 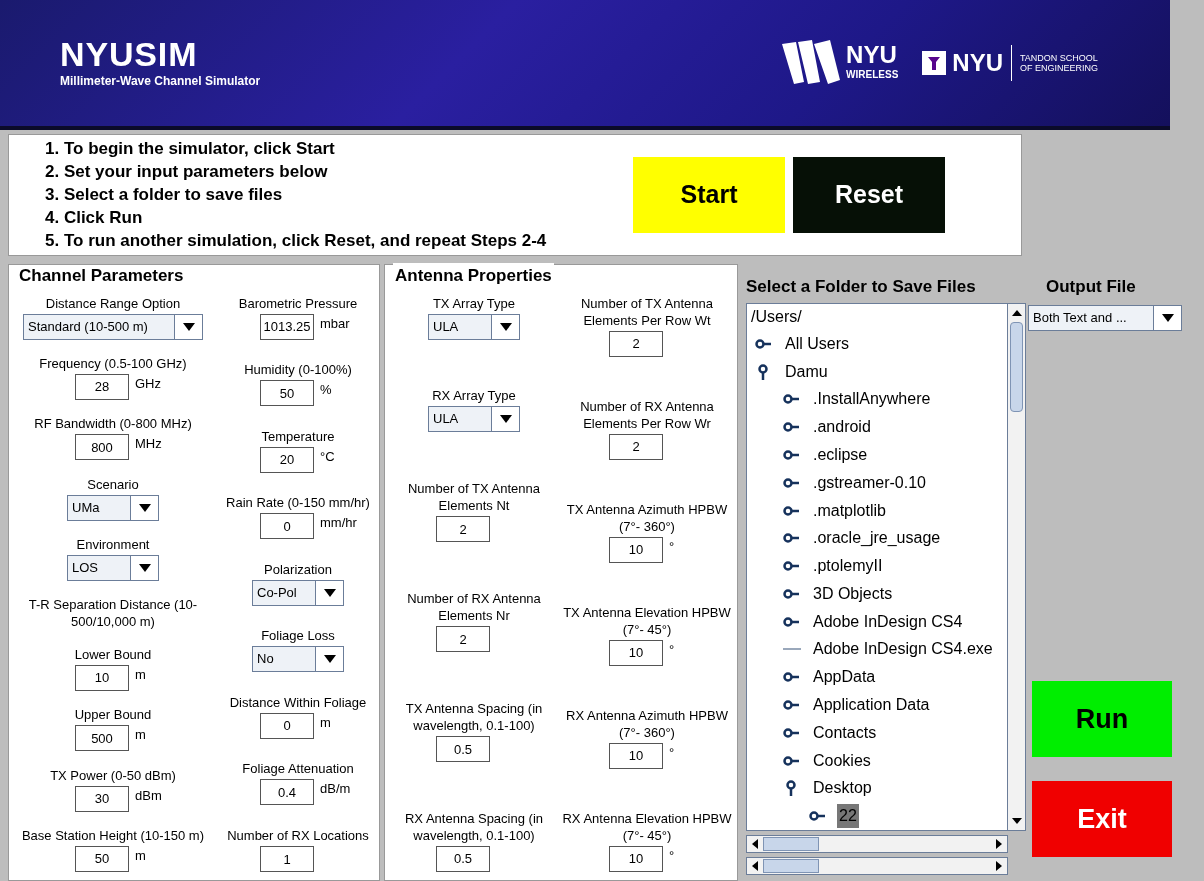 I want to click on tree-item: Cookies, so click(x=842, y=760).